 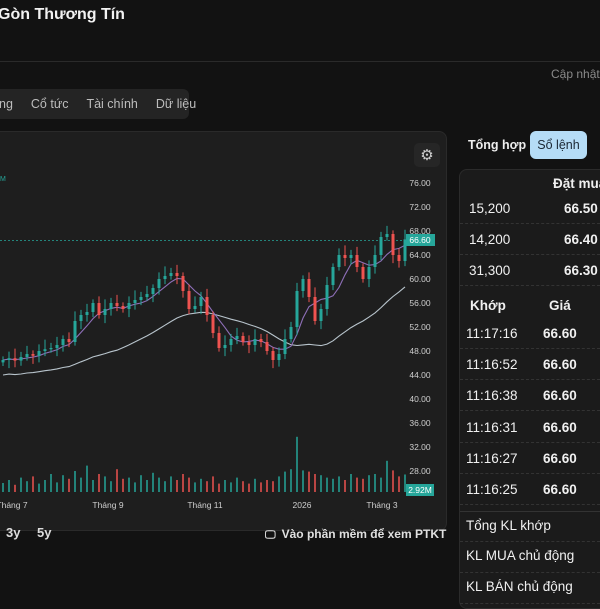 What do you see at coordinates (420, 447) in the screenshot?
I see `y-tick-label: 32.00` at bounding box center [420, 447].